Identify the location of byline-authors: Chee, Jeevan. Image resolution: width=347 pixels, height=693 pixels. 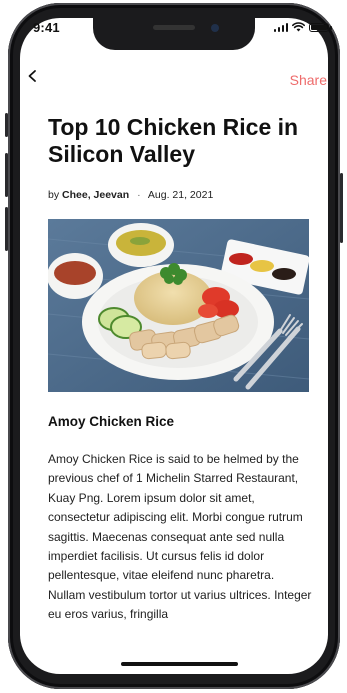
(95, 195).